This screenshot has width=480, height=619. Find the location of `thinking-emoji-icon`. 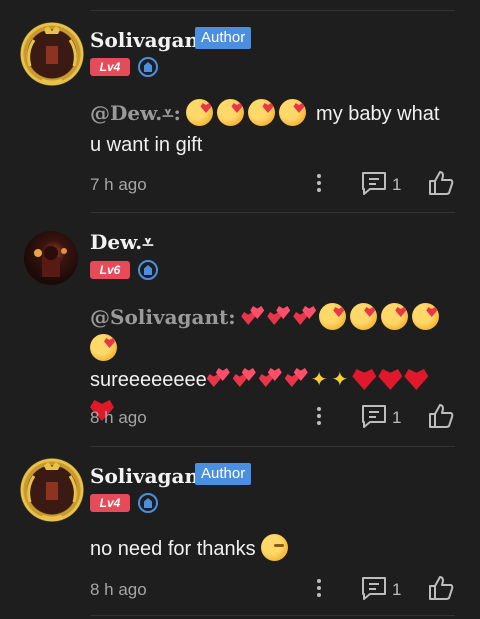

thinking-emoji-icon is located at coordinates (275, 547).